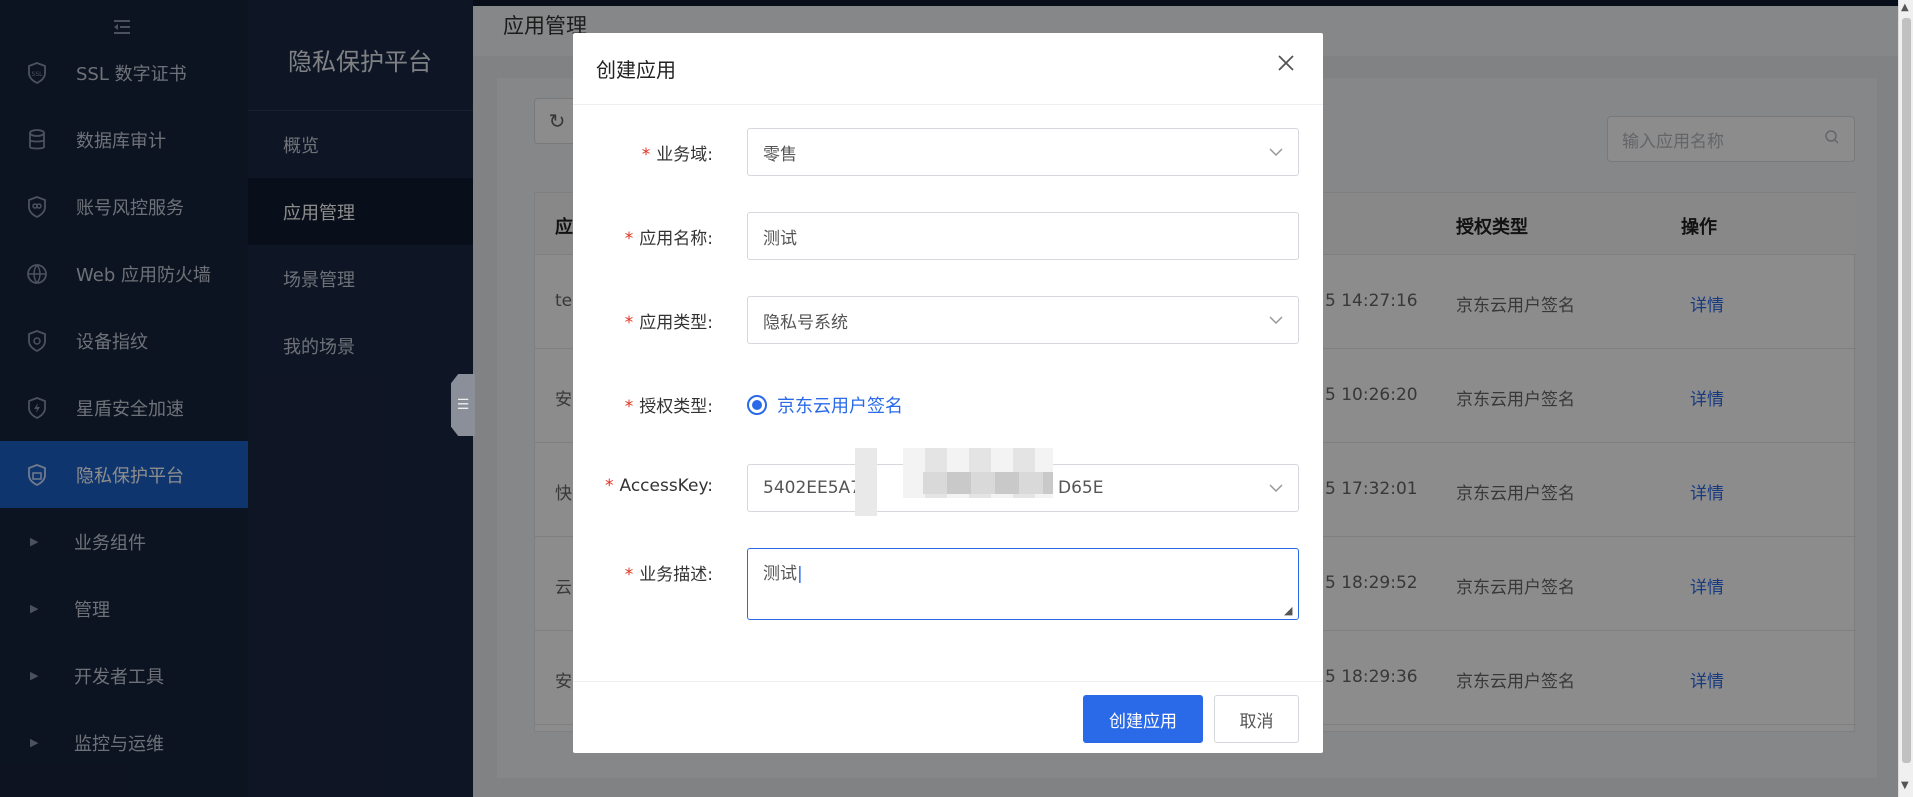 The image size is (1913, 797). Describe the element at coordinates (1906, 390) in the screenshot. I see `scrollbar-thumb` at that location.